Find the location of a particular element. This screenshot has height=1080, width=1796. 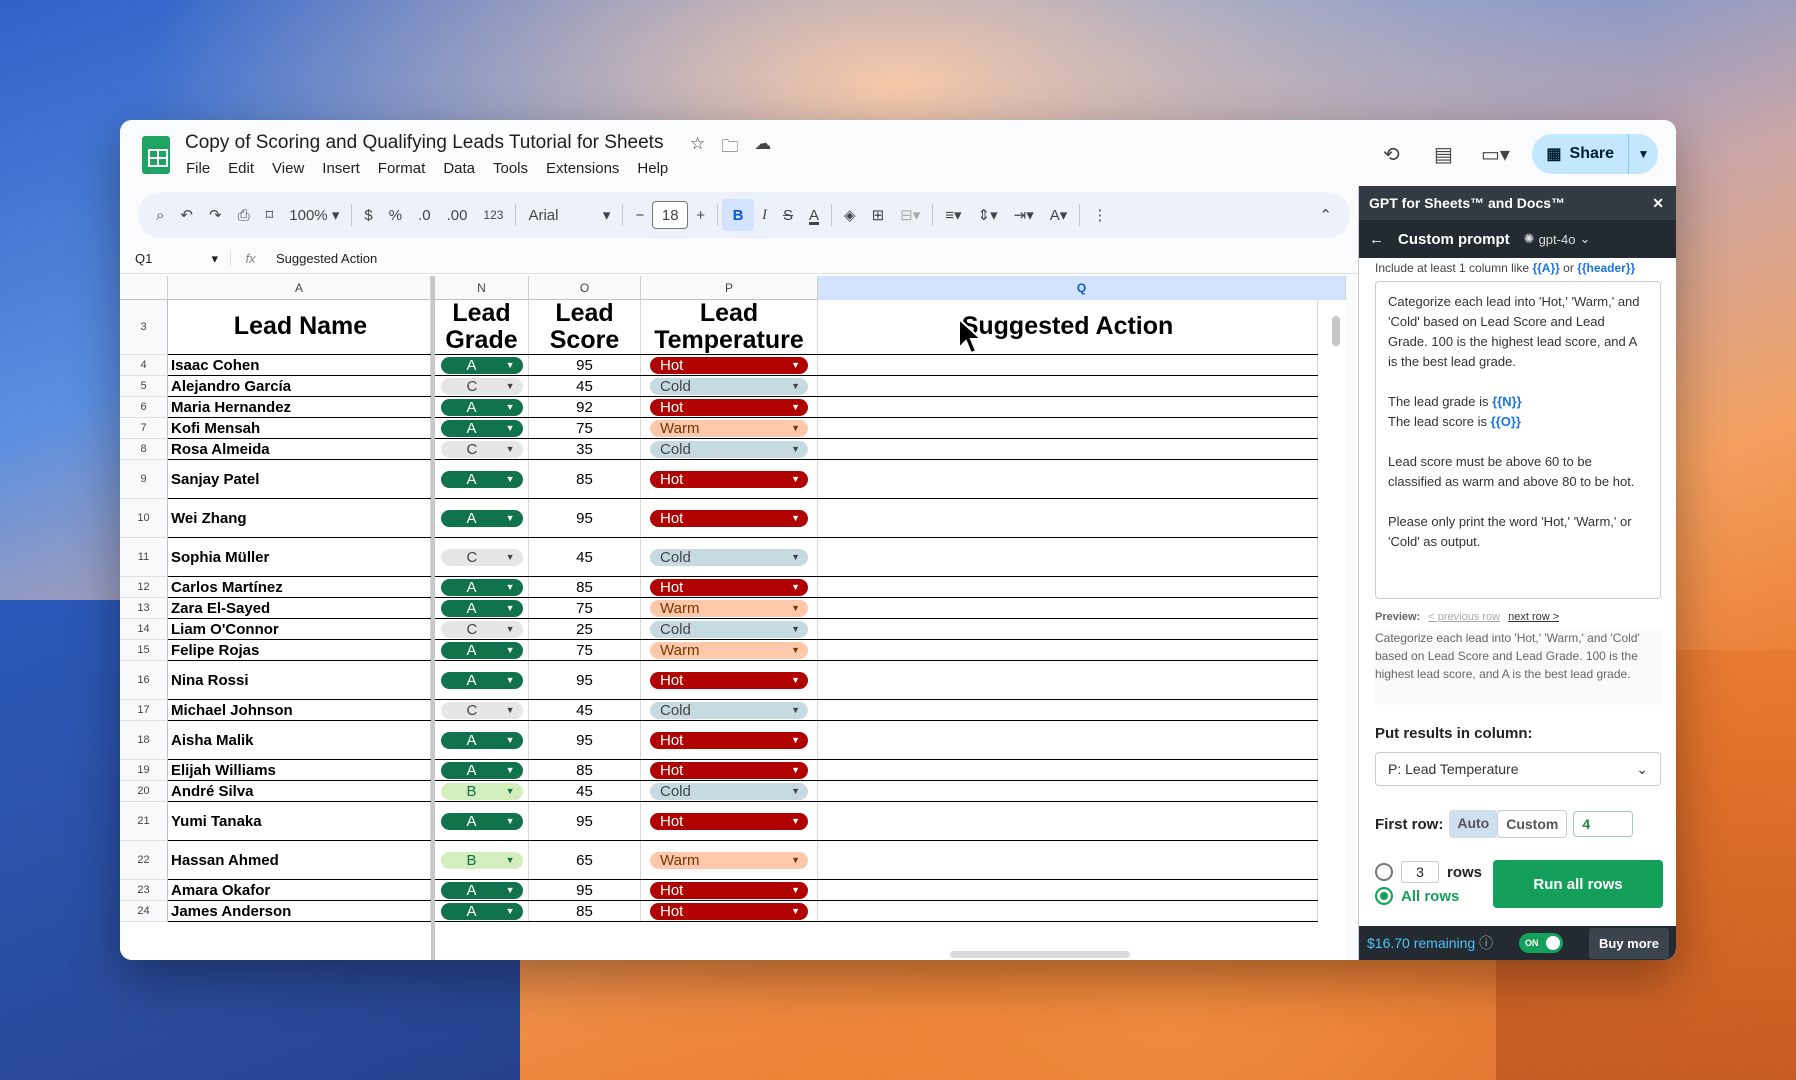

lead-score-header: Lead Score is located at coordinates (585, 326).